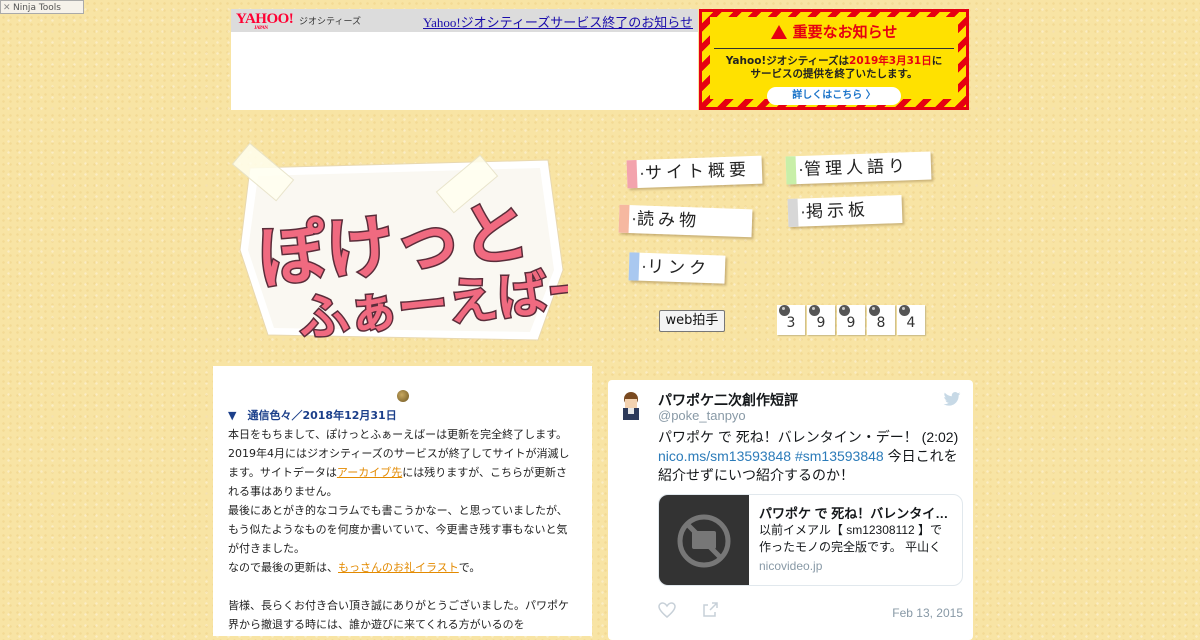  What do you see at coordinates (808, 437) in the screenshot?
I see `tweet-text: パワポケ で 死ね！バレンタイン・デー！ (2:02)` at bounding box center [808, 437].